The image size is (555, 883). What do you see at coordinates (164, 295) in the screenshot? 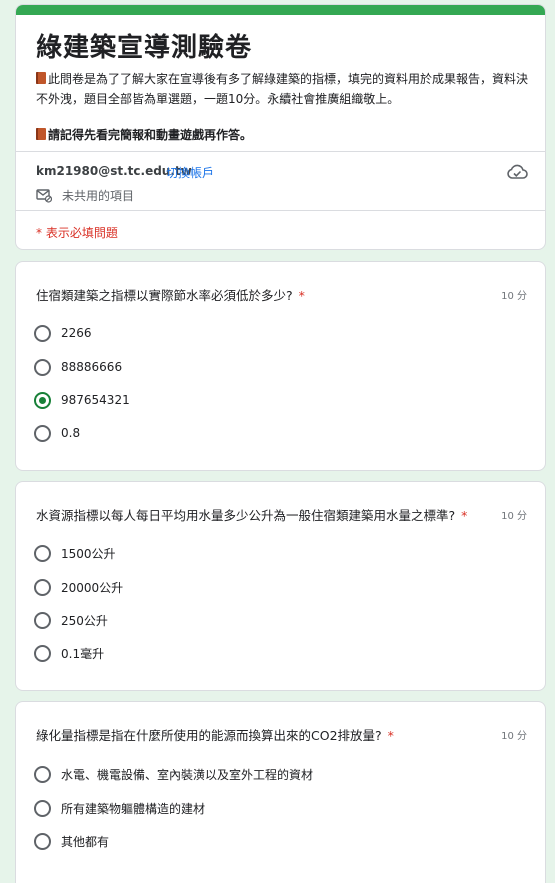
I see `question-text-content: 住宿類建築之指標以實際節水率必須低於多少?` at bounding box center [164, 295].